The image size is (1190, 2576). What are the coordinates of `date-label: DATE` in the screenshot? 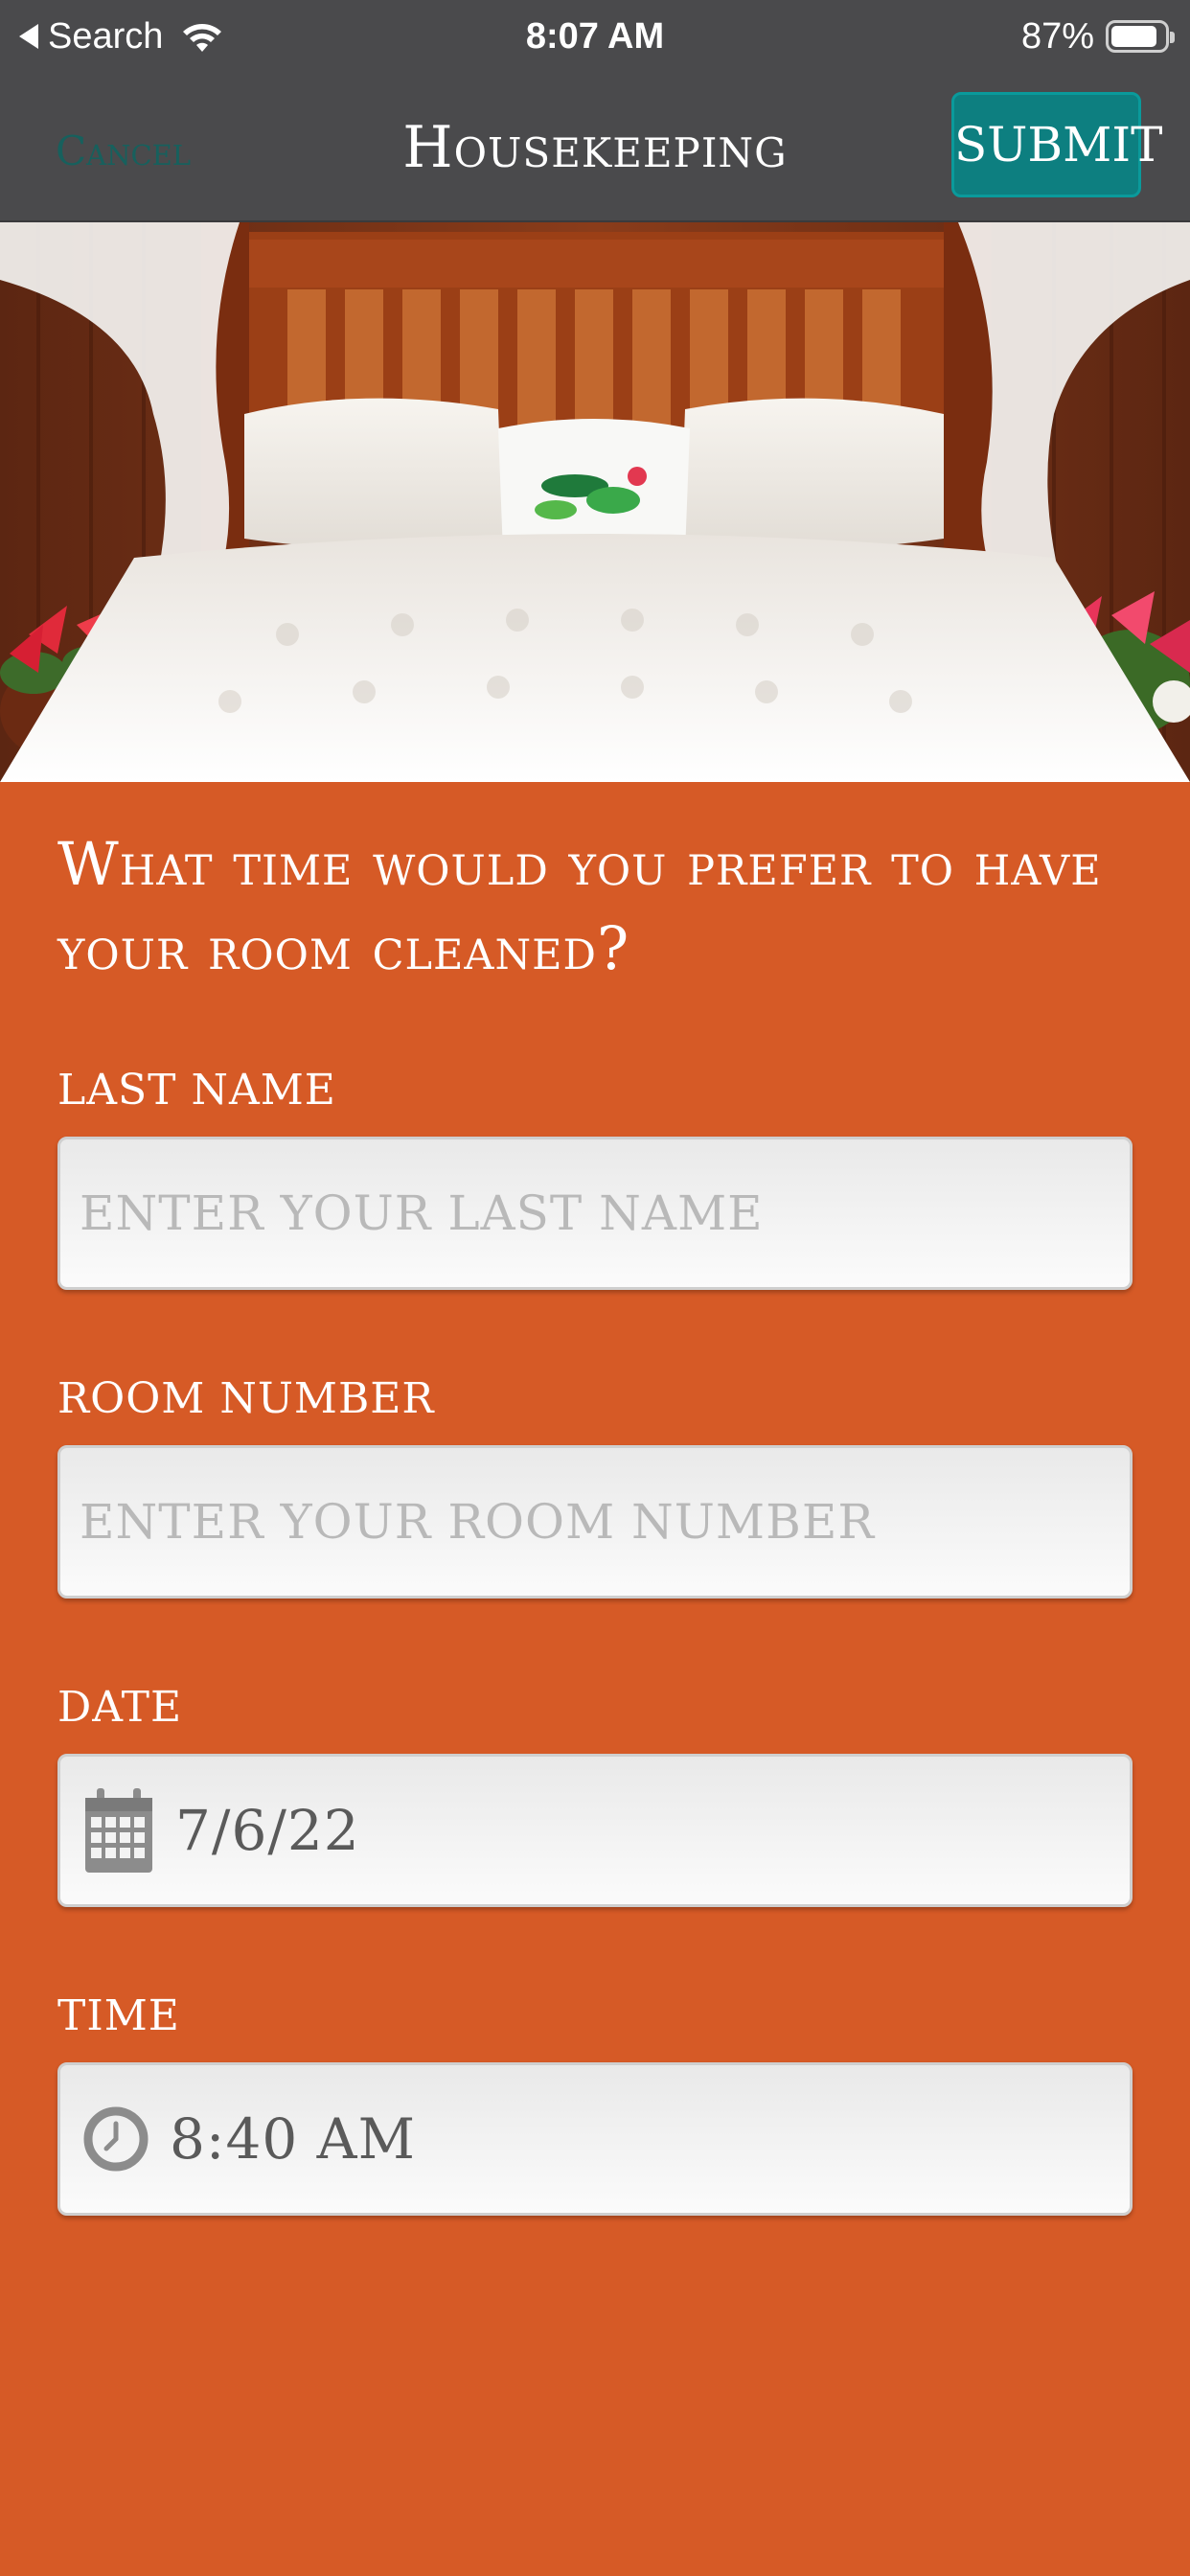 It's located at (120, 1707).